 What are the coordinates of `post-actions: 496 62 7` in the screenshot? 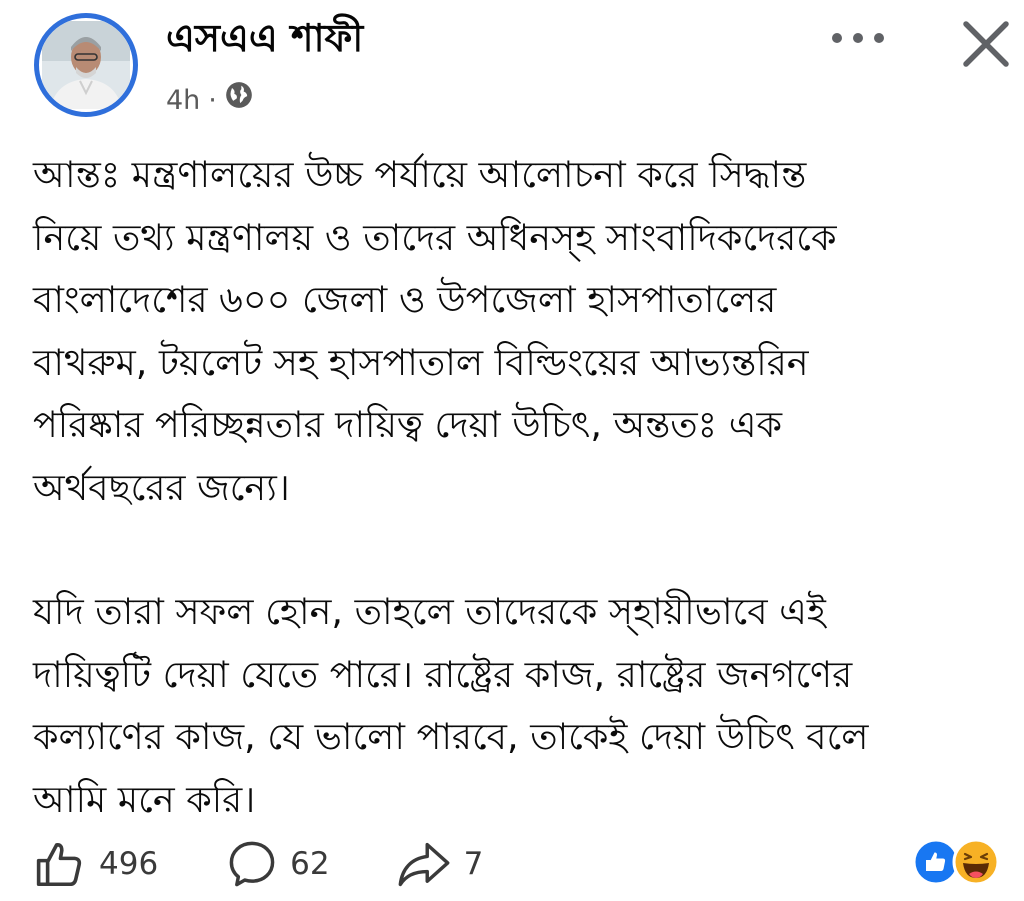 It's located at (258, 864).